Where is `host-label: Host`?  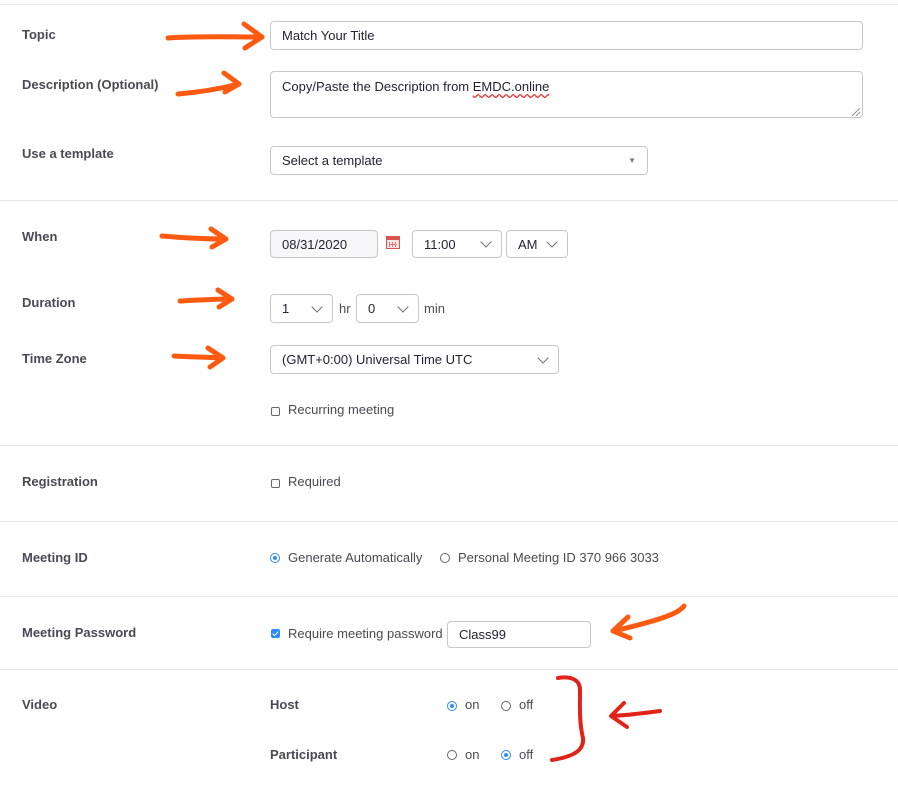 host-label: Host is located at coordinates (284, 704).